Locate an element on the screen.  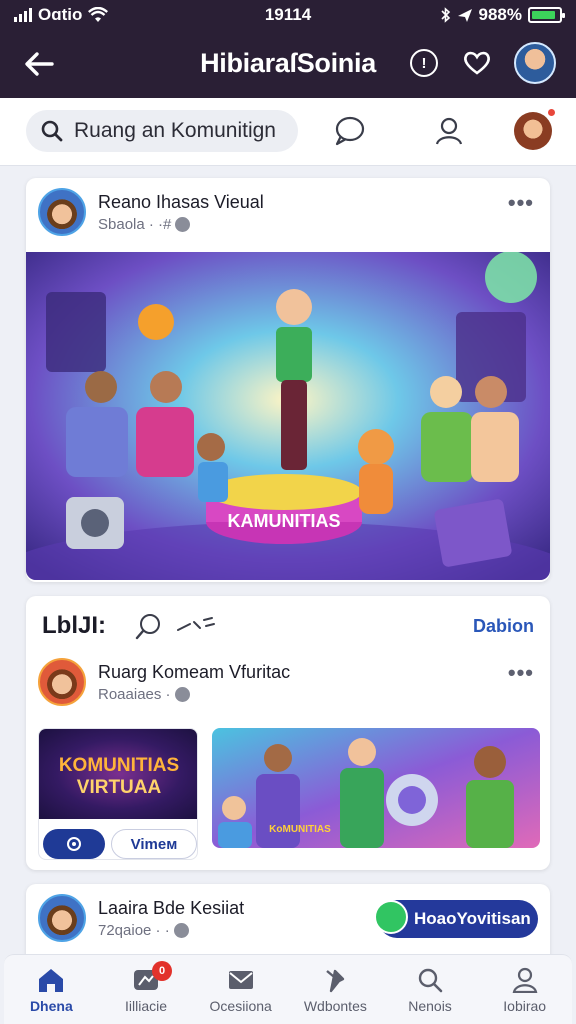
message-button: HoaoYovitisan is located at coordinates (456, 919).